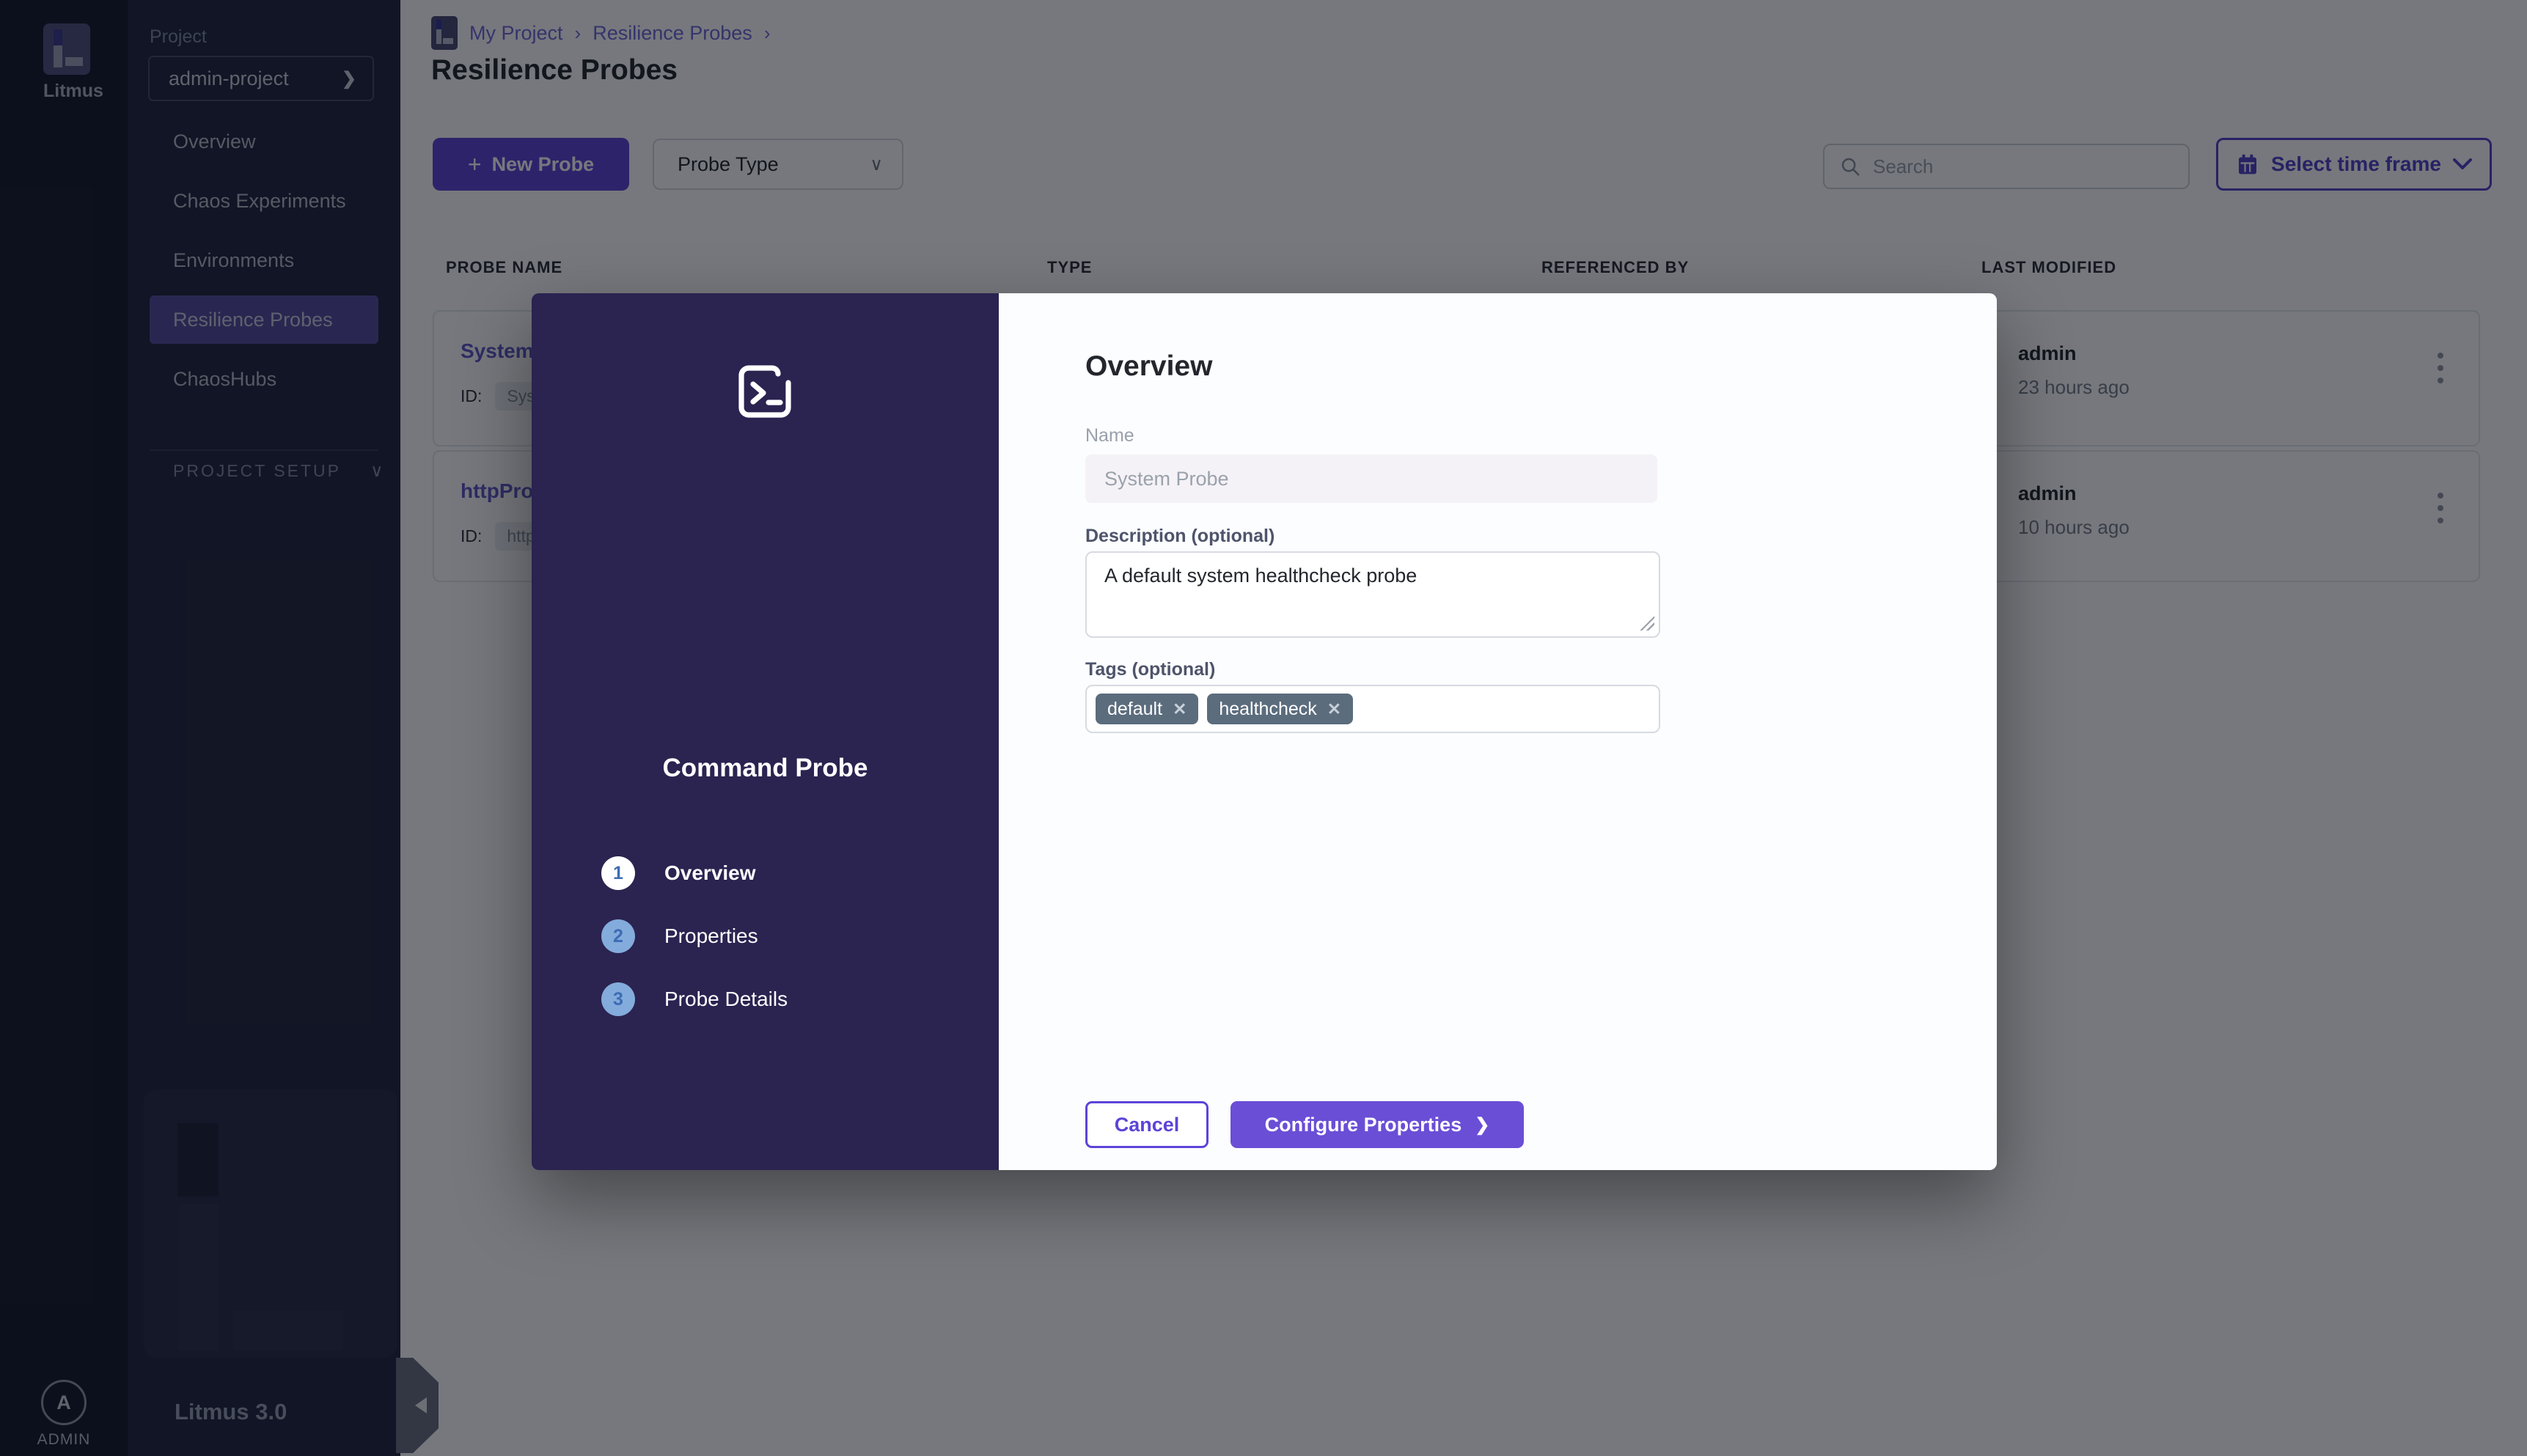 The width and height of the screenshot is (2527, 1456). I want to click on configure-properties-label: Configure Properties, so click(1363, 1124).